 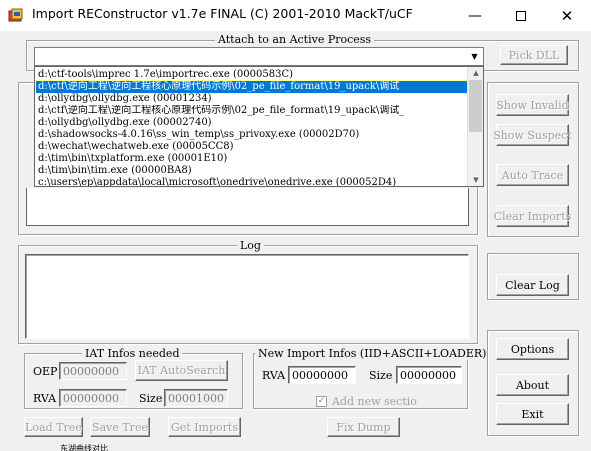 What do you see at coordinates (196, 398) in the screenshot?
I see `iat-size-field: 00001000` at bounding box center [196, 398].